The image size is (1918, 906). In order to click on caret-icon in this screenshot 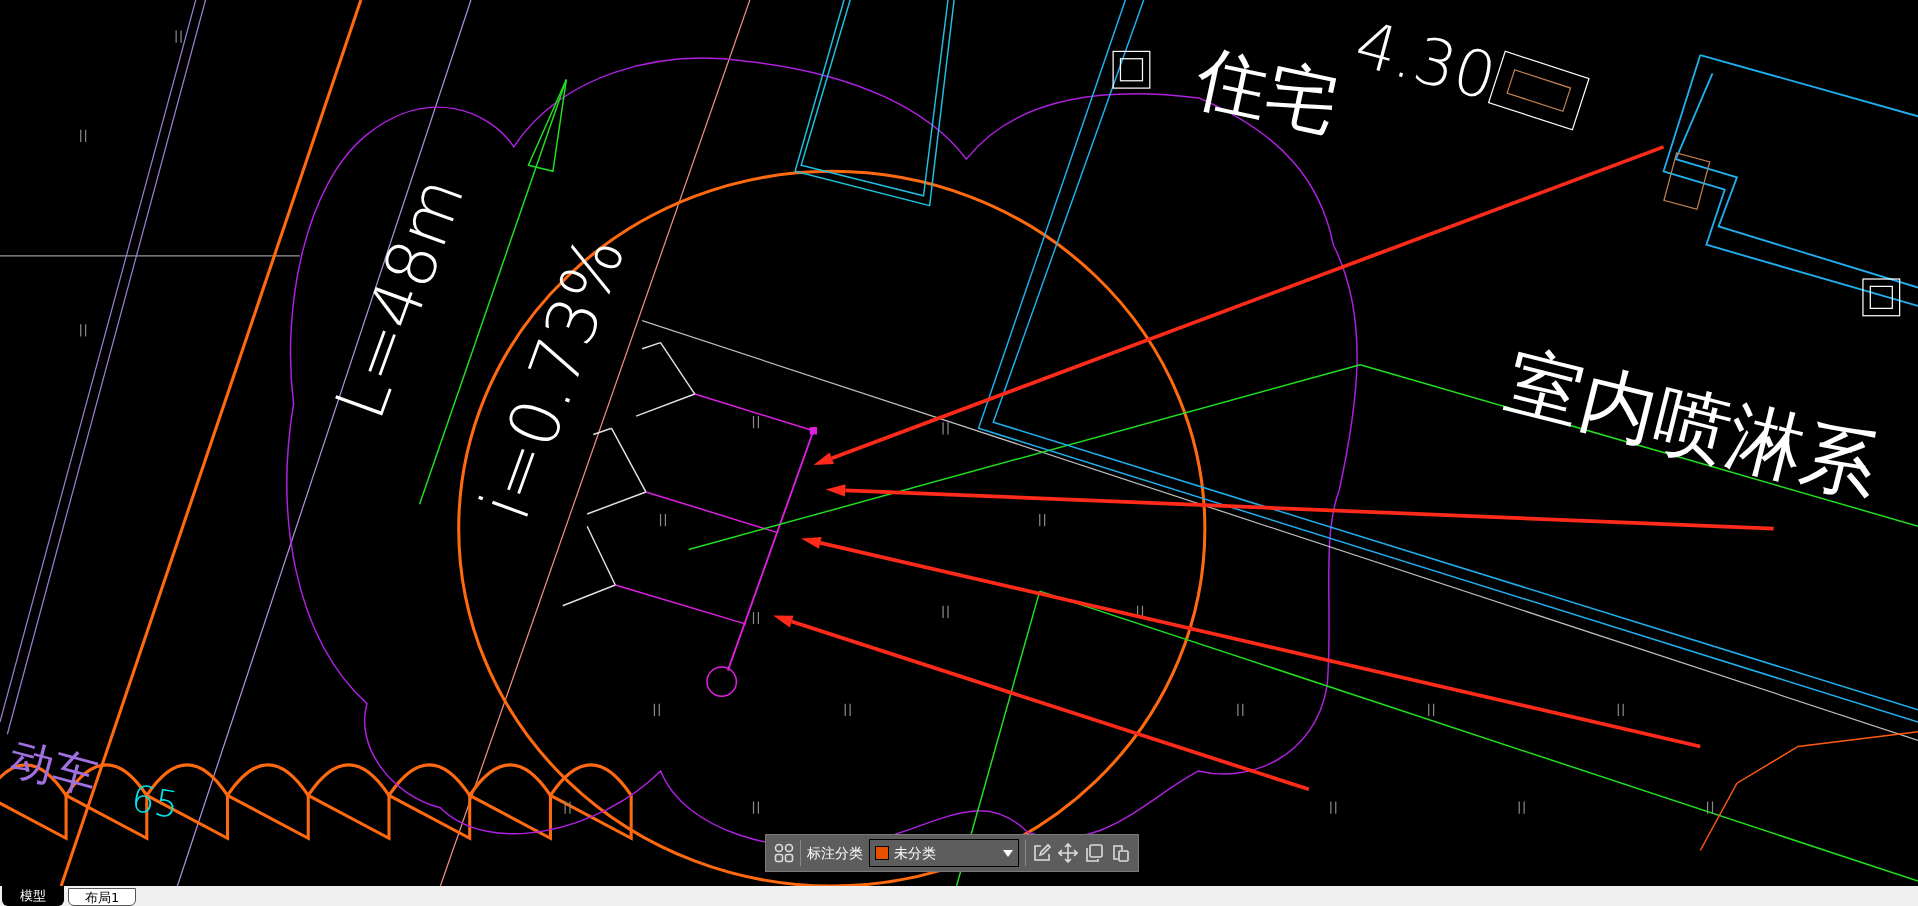, I will do `click(1008, 853)`.